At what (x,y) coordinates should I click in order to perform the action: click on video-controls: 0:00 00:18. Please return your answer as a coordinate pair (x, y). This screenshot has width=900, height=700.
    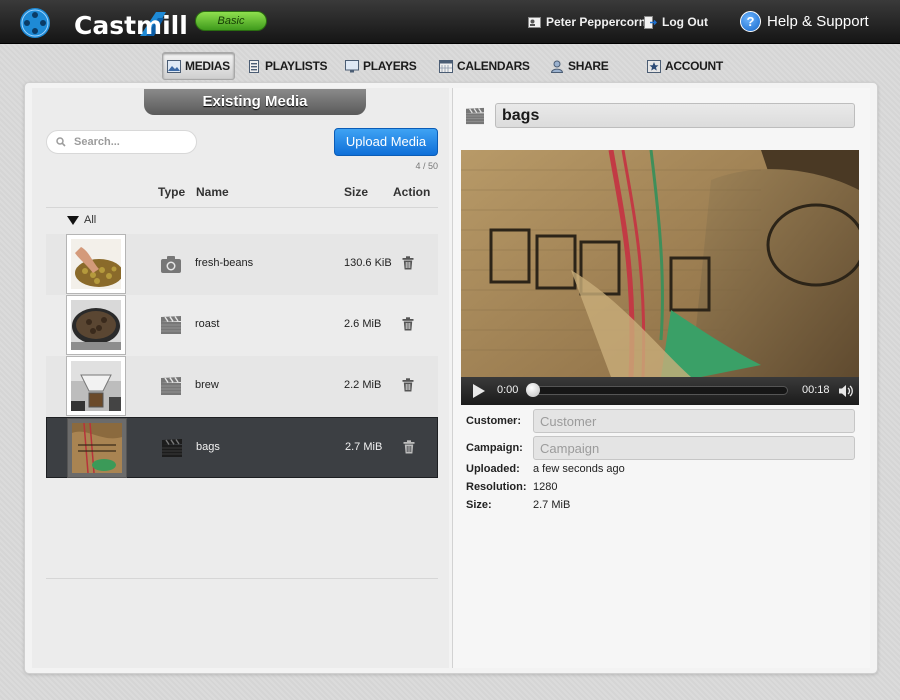
    Looking at the image, I should click on (660, 391).